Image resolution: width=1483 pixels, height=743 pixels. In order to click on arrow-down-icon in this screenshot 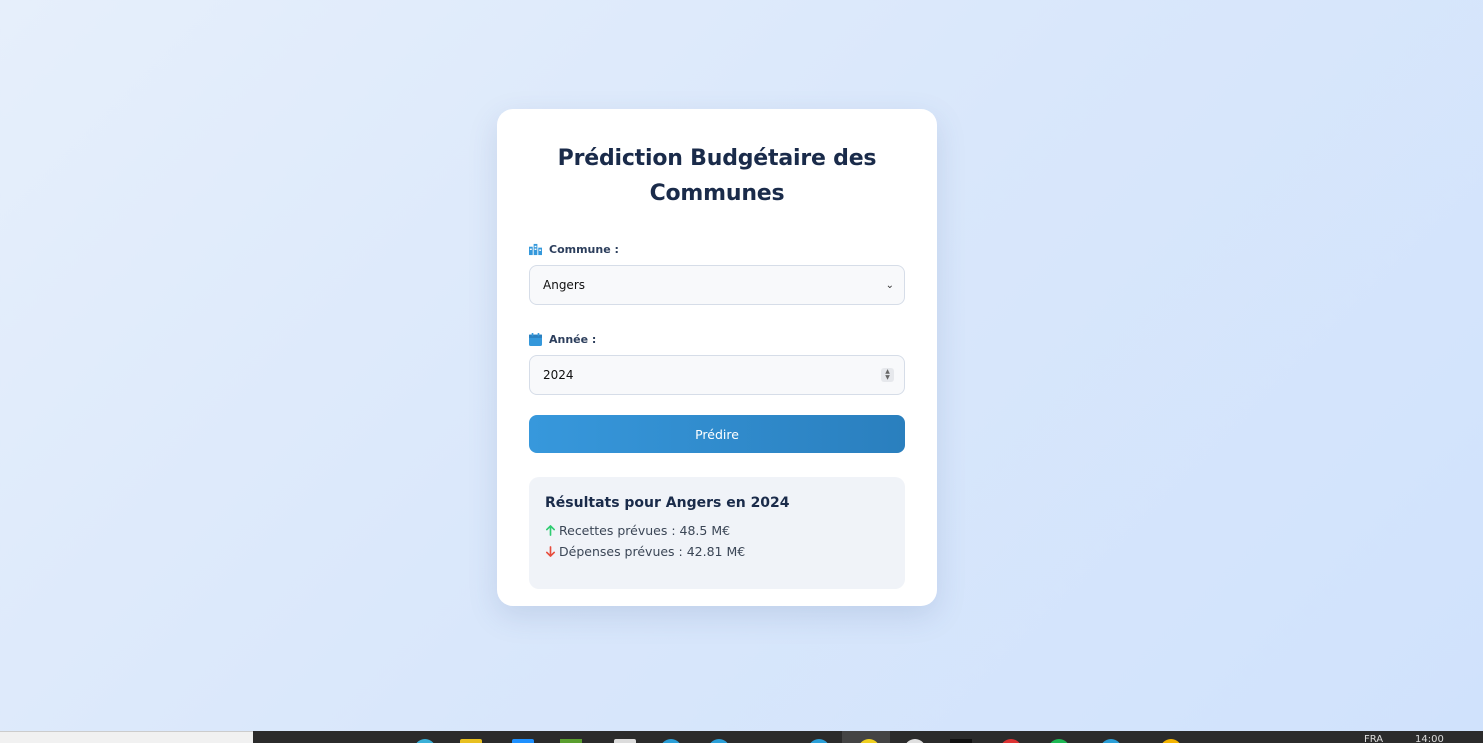, I will do `click(550, 551)`.